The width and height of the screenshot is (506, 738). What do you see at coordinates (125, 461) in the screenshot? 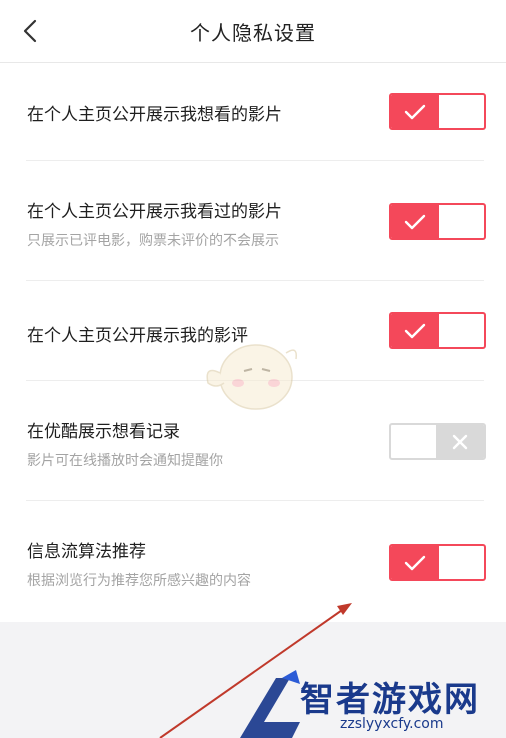
I see `setting-subtitle: 影片可在线播放时会通知提醒你` at bounding box center [125, 461].